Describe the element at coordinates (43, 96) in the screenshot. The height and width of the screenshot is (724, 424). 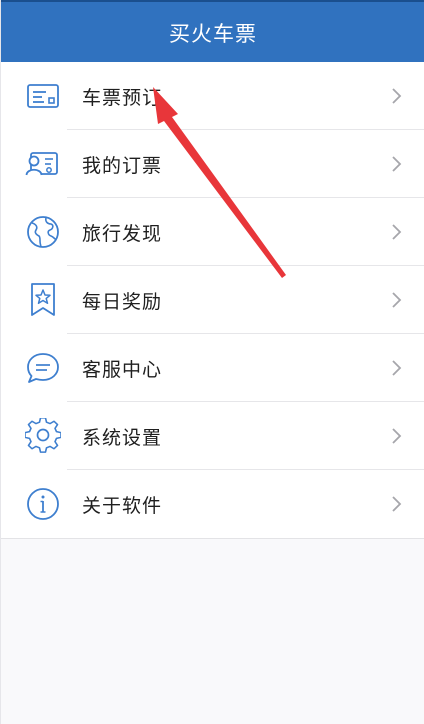
I see `ticket-card-icon` at that location.